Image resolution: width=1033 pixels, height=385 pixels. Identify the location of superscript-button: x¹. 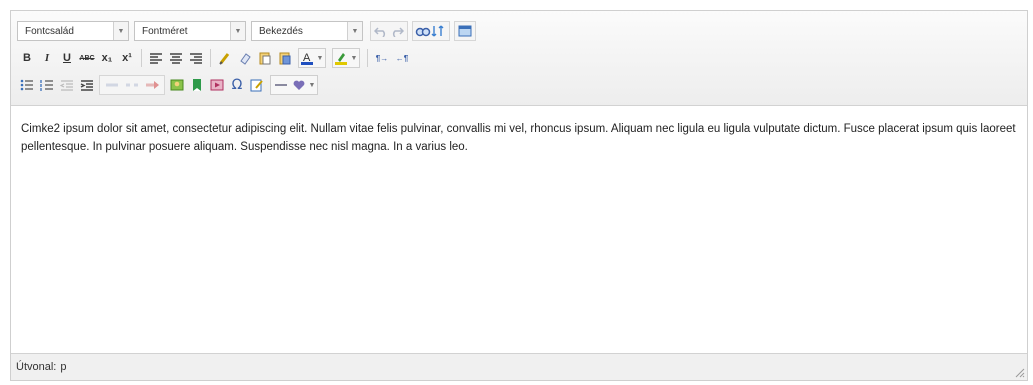
(127, 58).